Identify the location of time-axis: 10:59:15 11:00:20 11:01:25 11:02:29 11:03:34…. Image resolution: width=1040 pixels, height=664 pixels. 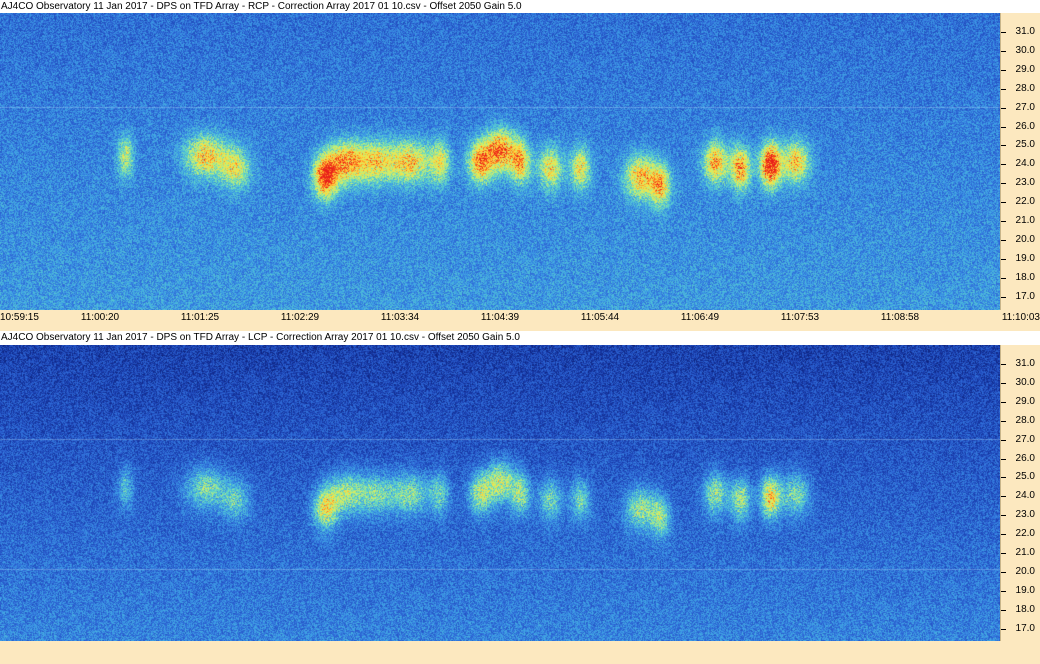
(520, 320).